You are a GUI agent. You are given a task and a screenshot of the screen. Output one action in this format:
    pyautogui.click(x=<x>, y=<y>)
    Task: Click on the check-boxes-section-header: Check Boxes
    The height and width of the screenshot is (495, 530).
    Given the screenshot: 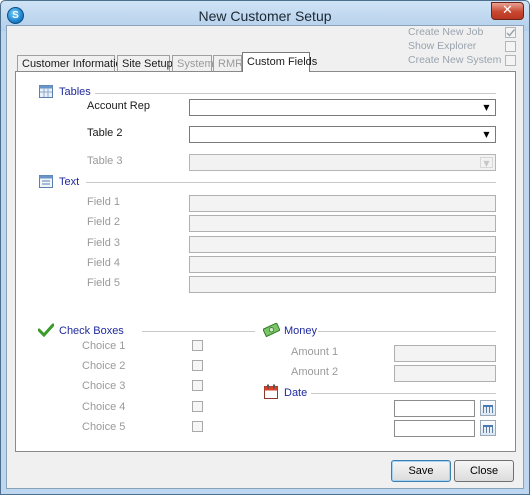 What is the action you would take?
    pyautogui.click(x=91, y=331)
    